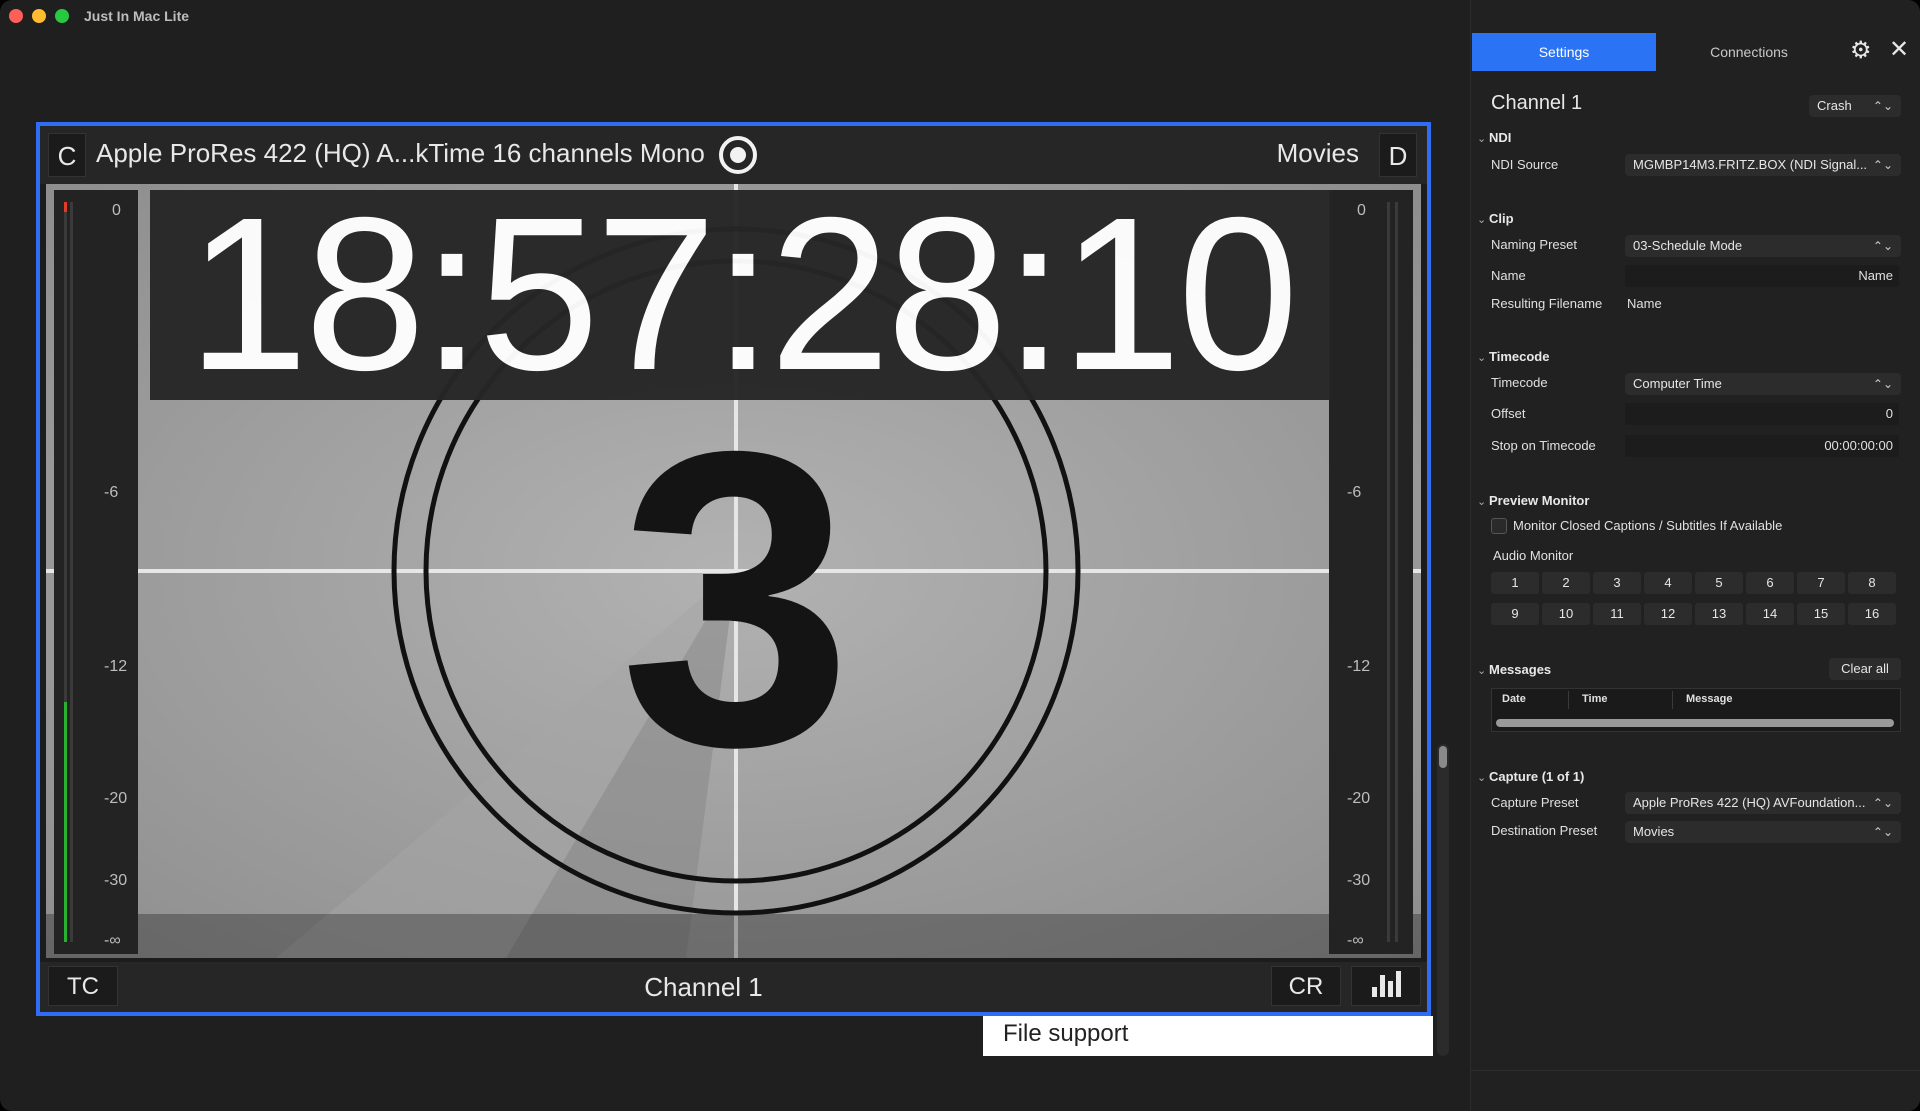 The height and width of the screenshot is (1111, 1920). Describe the element at coordinates (1719, 614) in the screenshot. I see `audio-channel-button: 13` at that location.